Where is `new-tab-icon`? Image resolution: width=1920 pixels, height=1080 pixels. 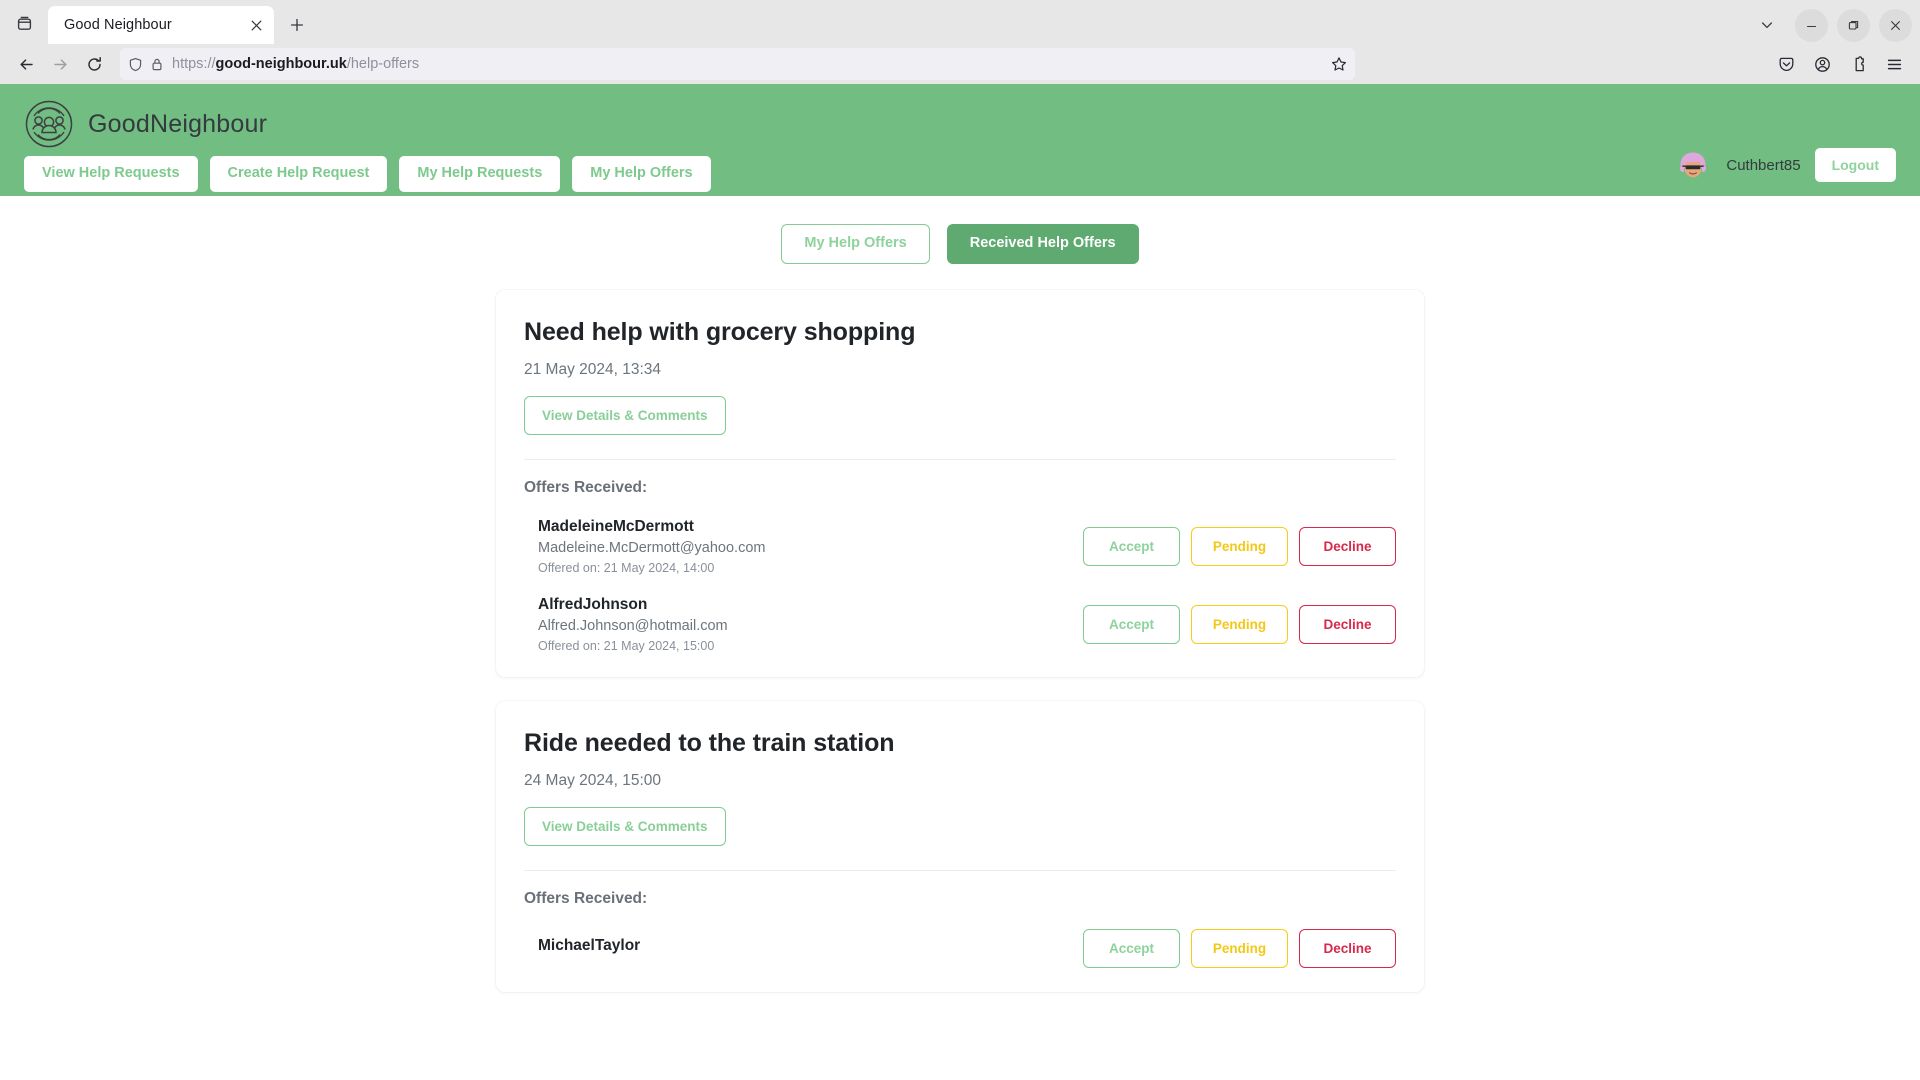
new-tab-icon is located at coordinates (297, 25).